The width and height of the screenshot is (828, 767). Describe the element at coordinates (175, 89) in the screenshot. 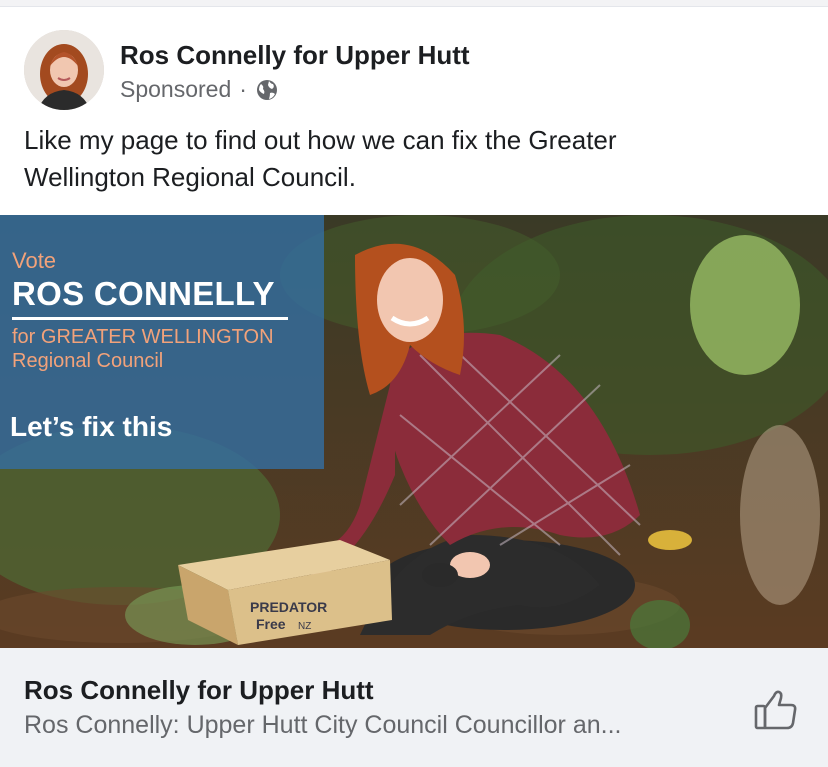

I see `sponsored-label: Sponsored` at that location.